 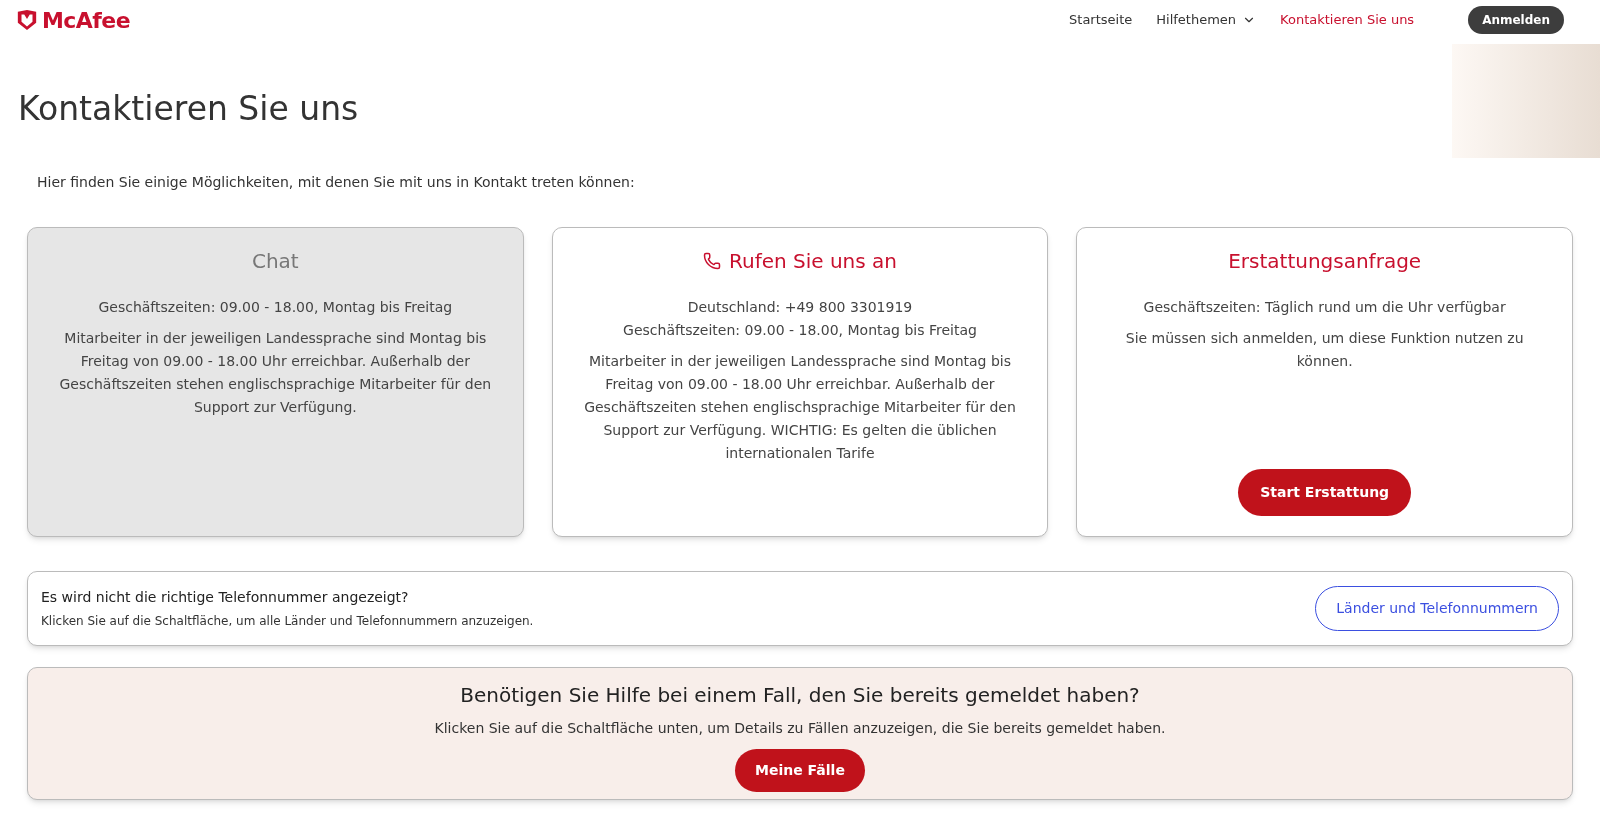 What do you see at coordinates (225, 597) in the screenshot?
I see `banner-heading: Es wird nicht die richtige Telefonnummer angezeigt?` at bounding box center [225, 597].